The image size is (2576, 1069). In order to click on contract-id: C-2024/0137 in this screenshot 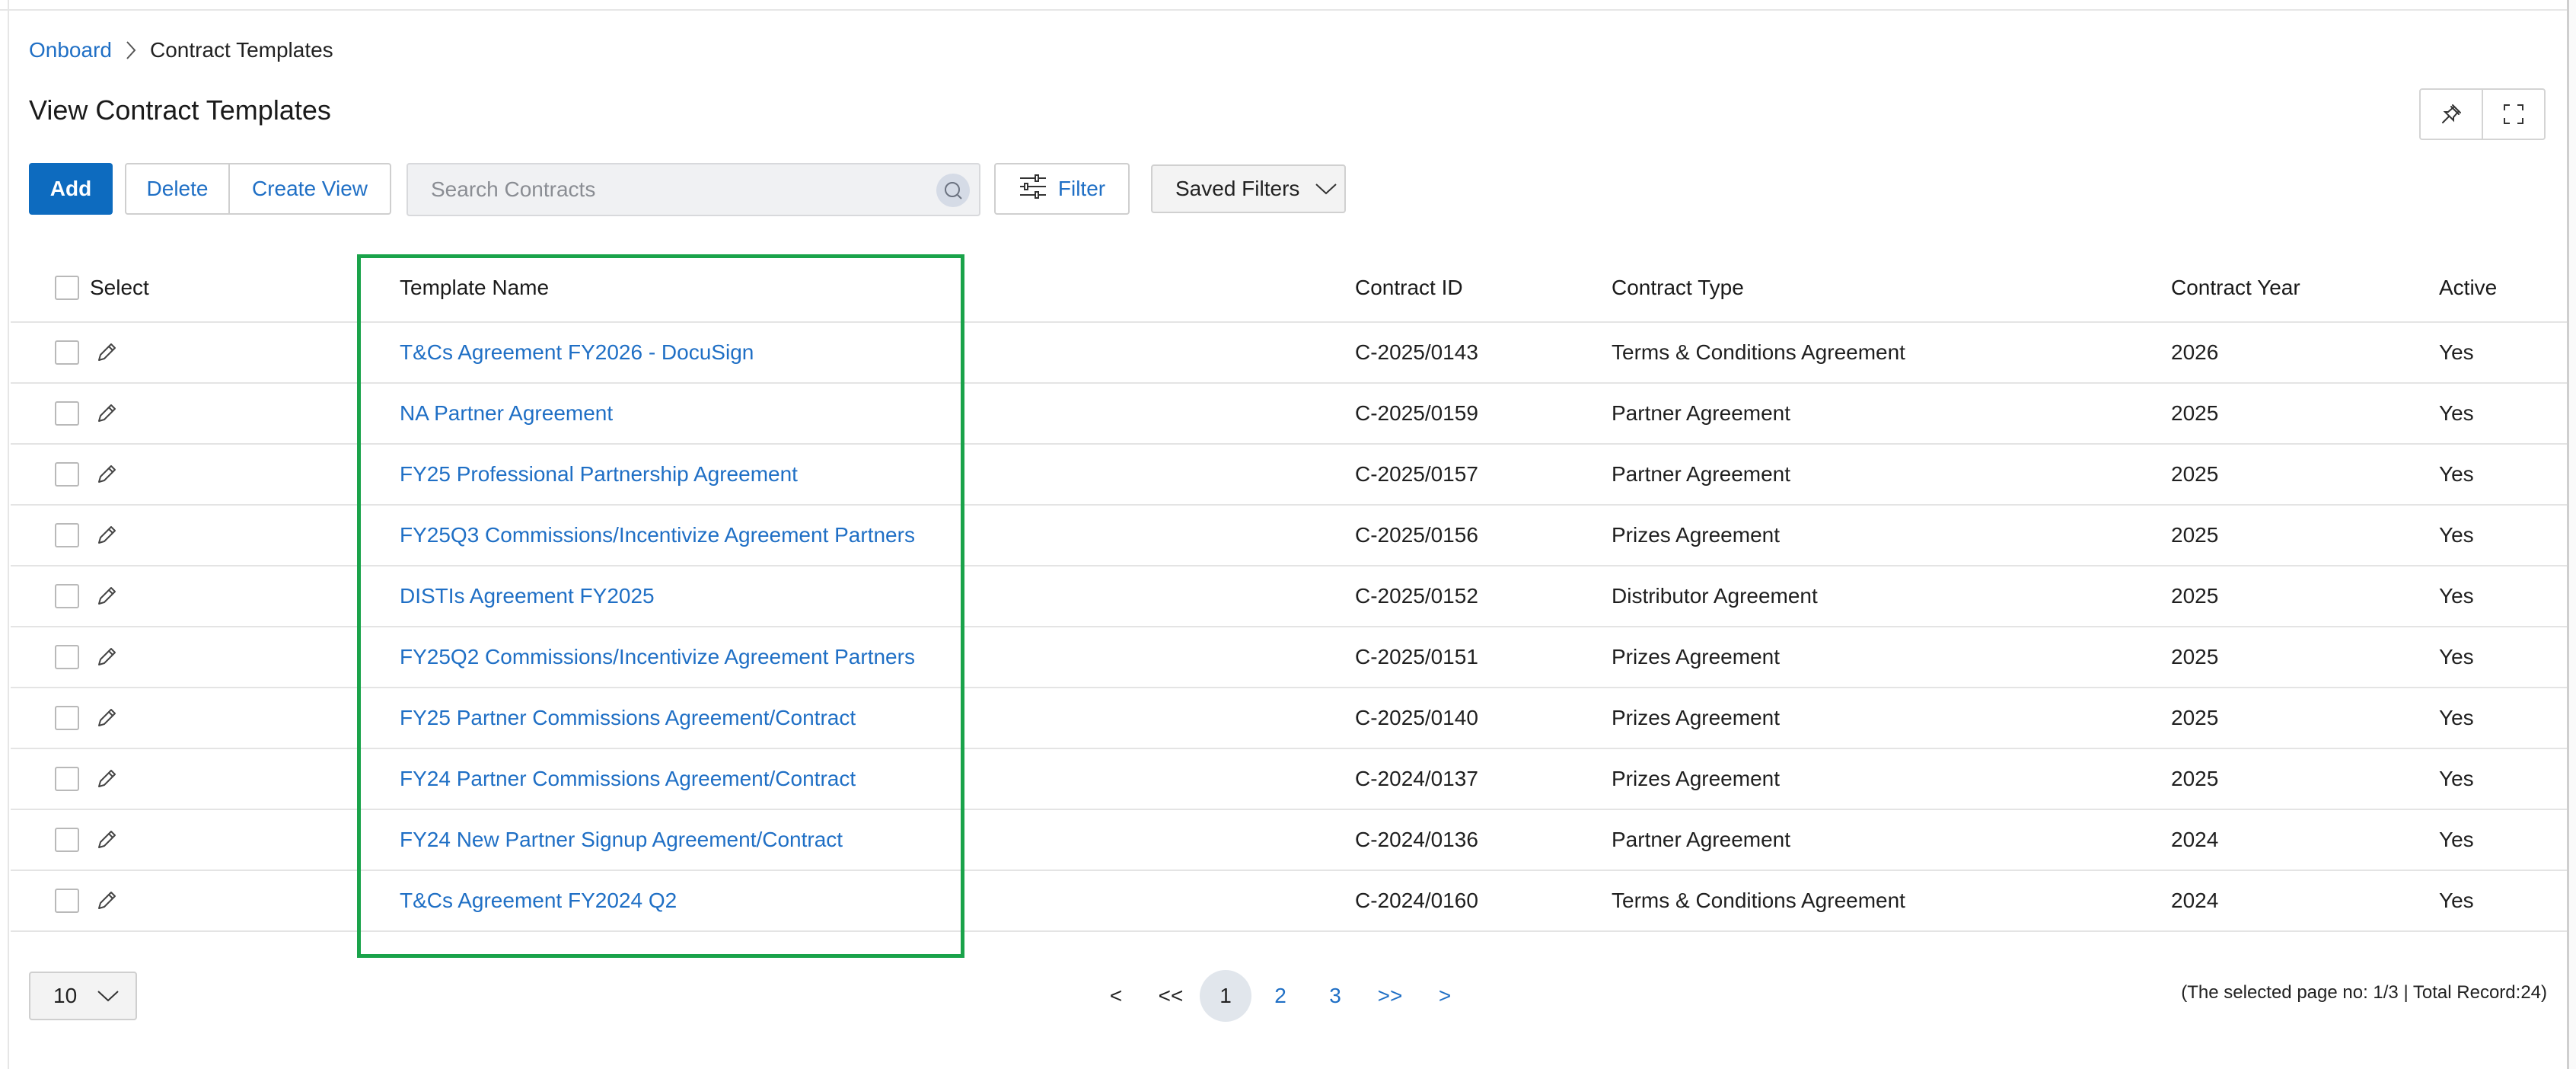, I will do `click(1416, 778)`.